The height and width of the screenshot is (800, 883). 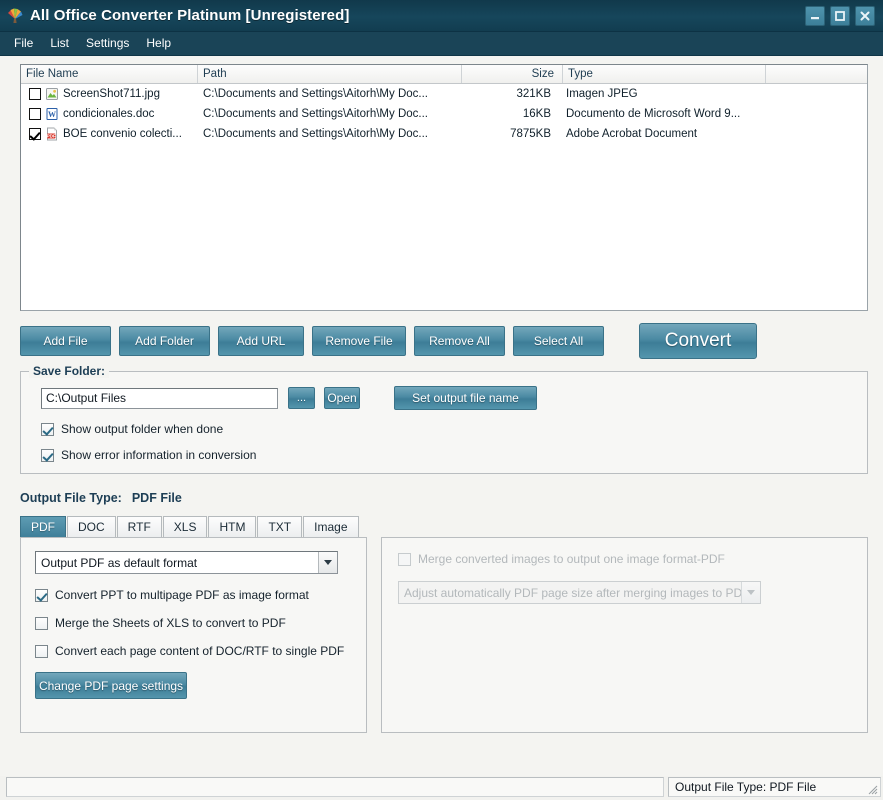 What do you see at coordinates (156, 498) in the screenshot?
I see `output-file-type-value: PDF File` at bounding box center [156, 498].